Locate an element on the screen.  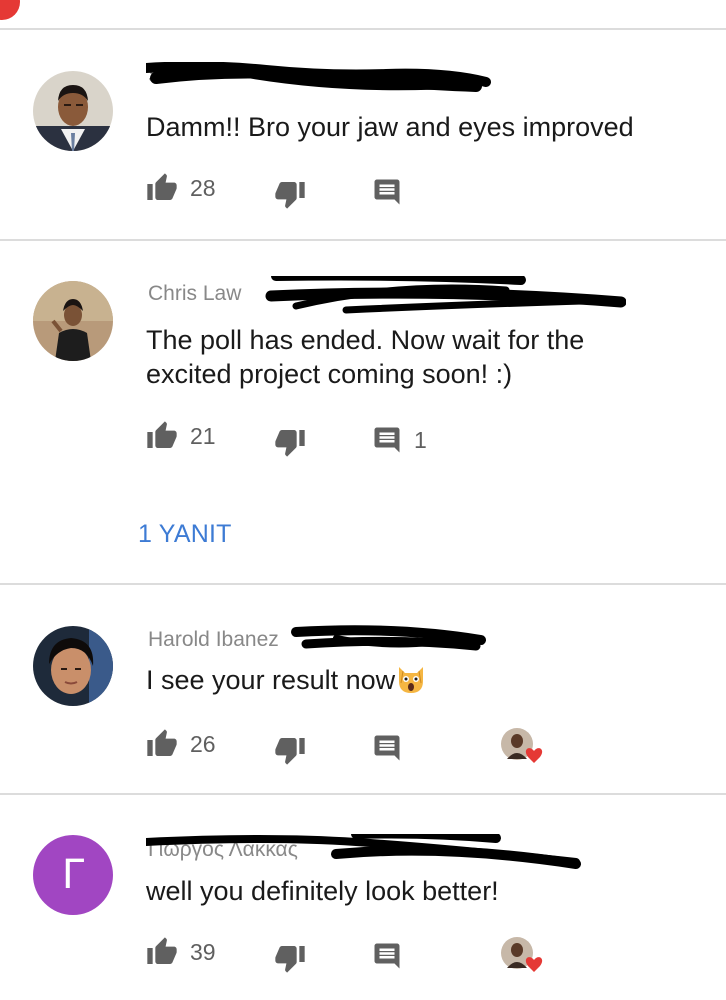
notification-badge is located at coordinates (10, 10).